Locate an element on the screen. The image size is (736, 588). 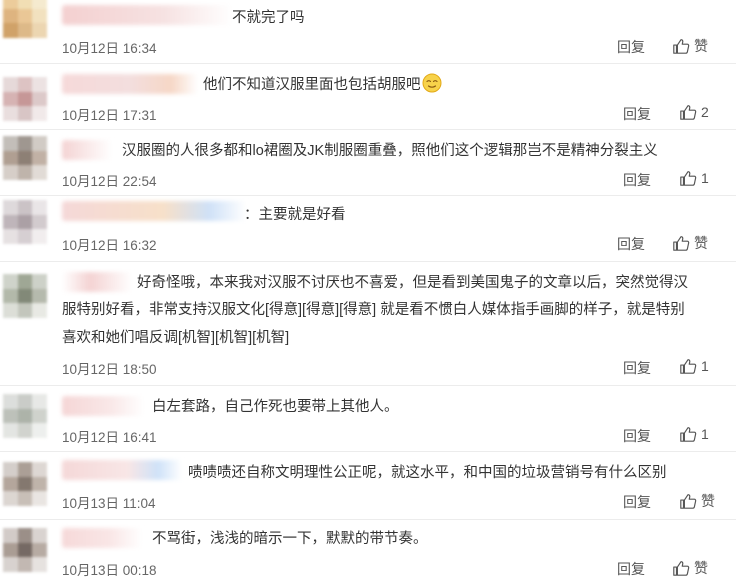
smirk-emoji-icon is located at coordinates (431, 83).